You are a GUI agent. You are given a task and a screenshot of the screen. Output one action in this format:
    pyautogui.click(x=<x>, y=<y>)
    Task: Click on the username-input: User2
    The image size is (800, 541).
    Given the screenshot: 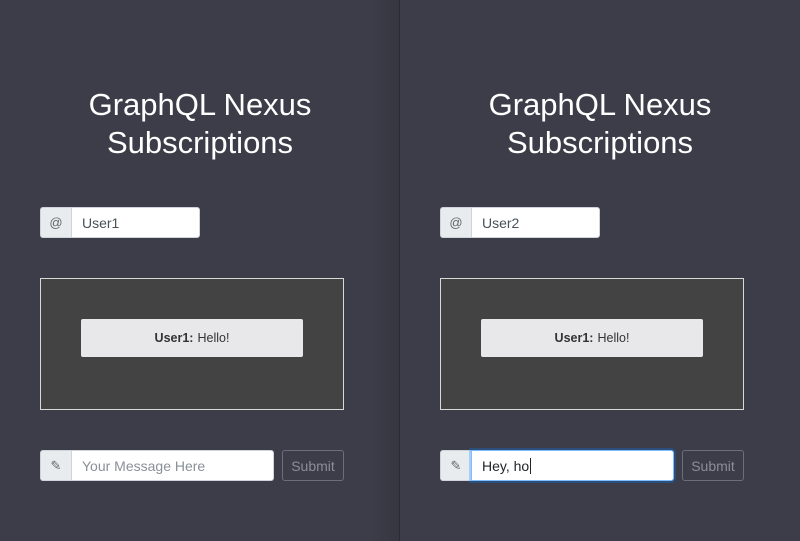 What is the action you would take?
    pyautogui.click(x=535, y=222)
    